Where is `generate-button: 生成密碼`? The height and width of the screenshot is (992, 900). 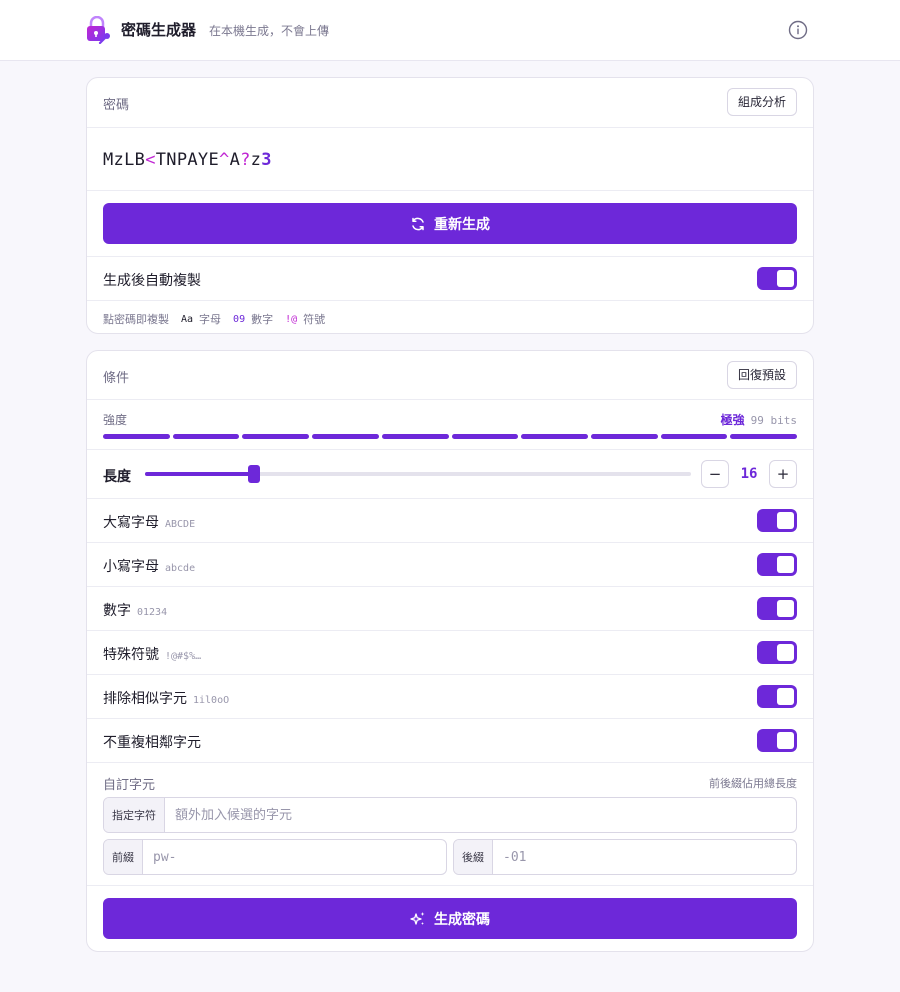
generate-button: 生成密碼 is located at coordinates (450, 918).